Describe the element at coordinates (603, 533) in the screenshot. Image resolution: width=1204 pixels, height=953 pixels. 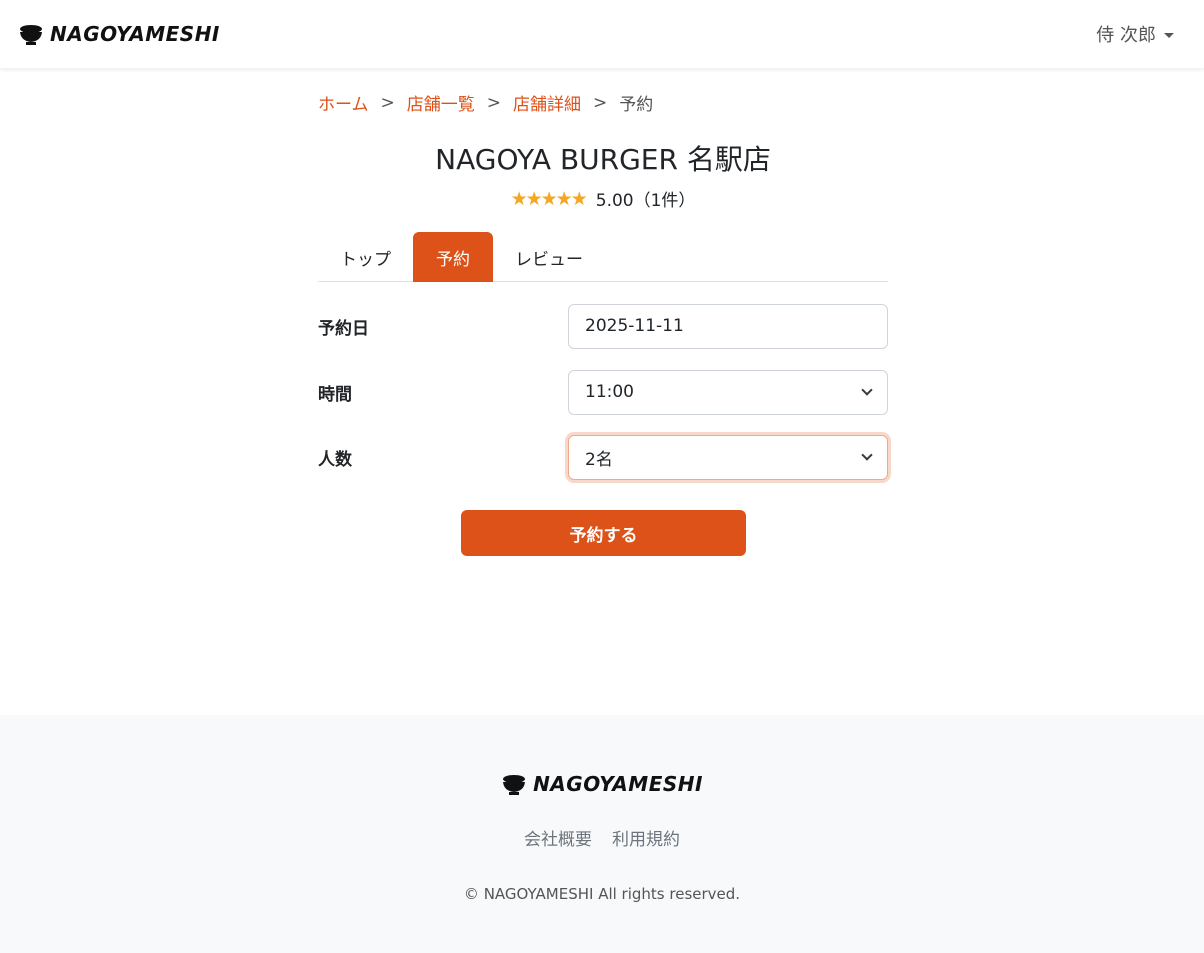
I see `reserve-button: 予約する` at that location.